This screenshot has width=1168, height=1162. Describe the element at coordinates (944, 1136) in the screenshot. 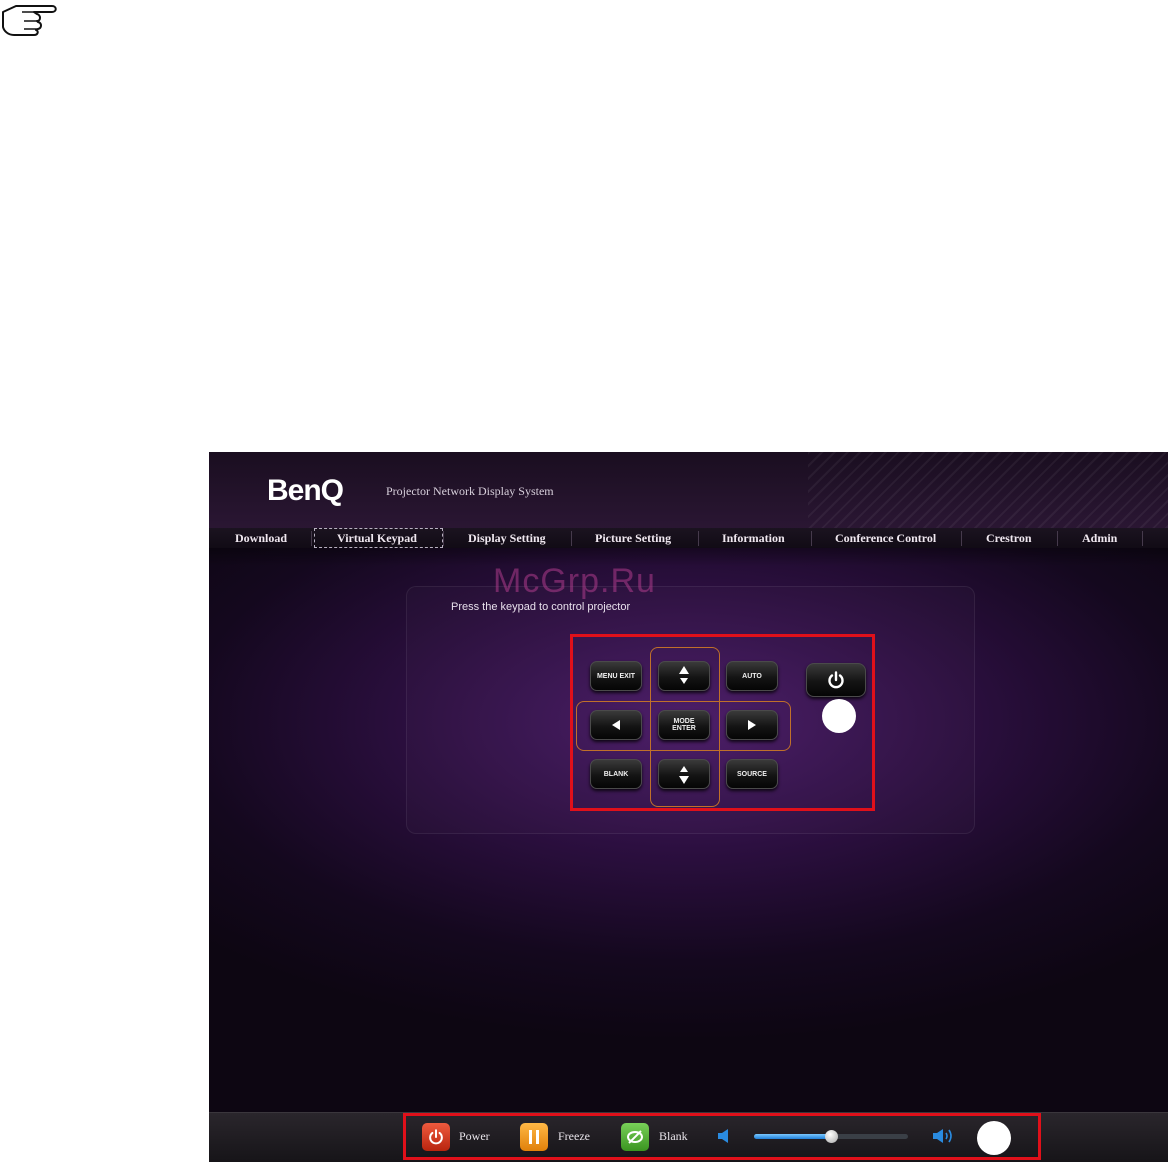

I see `volume-up-icon` at that location.